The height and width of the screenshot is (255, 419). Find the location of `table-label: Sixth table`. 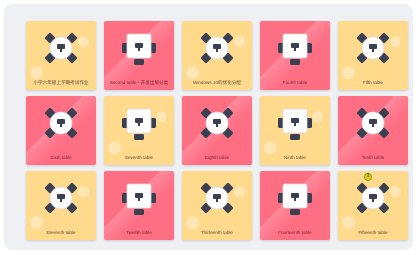

table-label: Sixth table is located at coordinates (61, 157).